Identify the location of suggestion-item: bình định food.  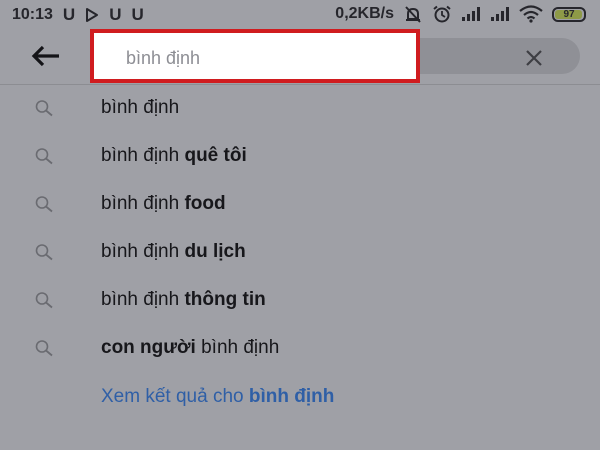
(300, 204).